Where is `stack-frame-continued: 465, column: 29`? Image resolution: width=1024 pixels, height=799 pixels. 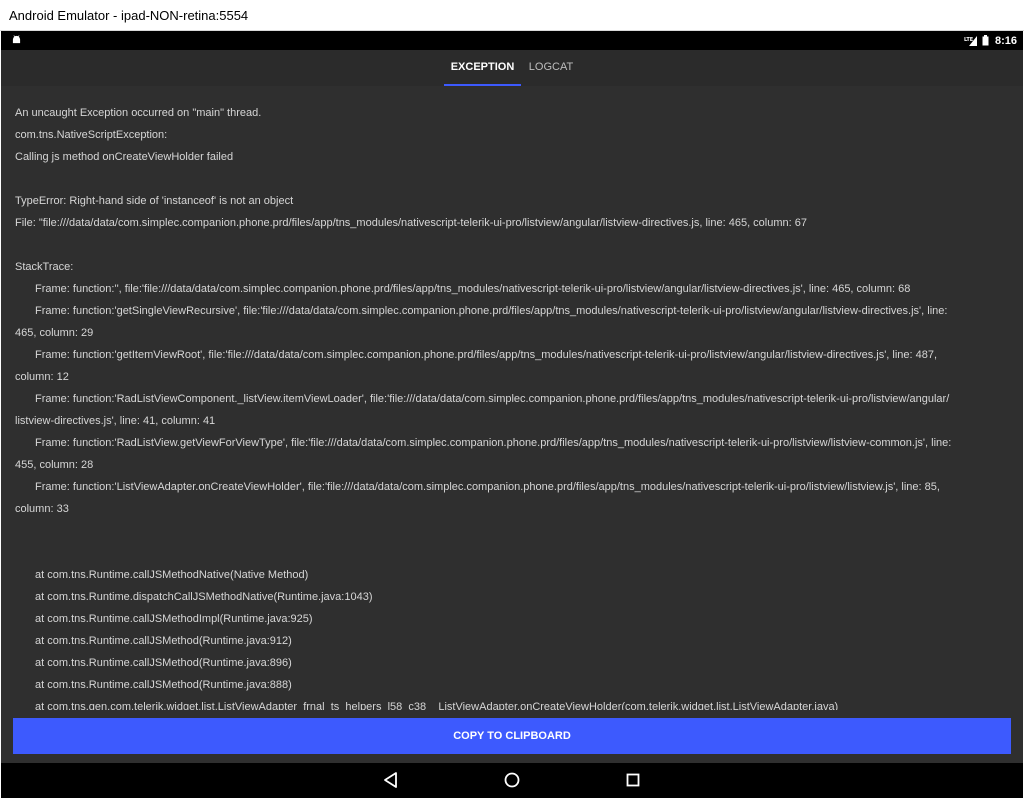 stack-frame-continued: 465, column: 29 is located at coordinates (54, 333).